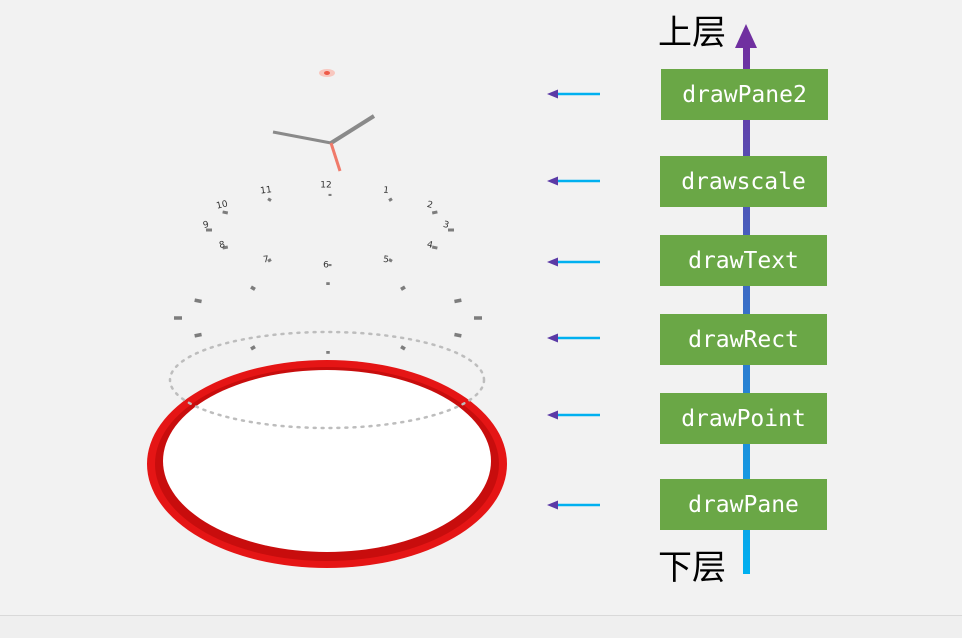 This screenshot has width=962, height=638. What do you see at coordinates (744, 94) in the screenshot?
I see `layer-box-drawpane2: drawPane2` at bounding box center [744, 94].